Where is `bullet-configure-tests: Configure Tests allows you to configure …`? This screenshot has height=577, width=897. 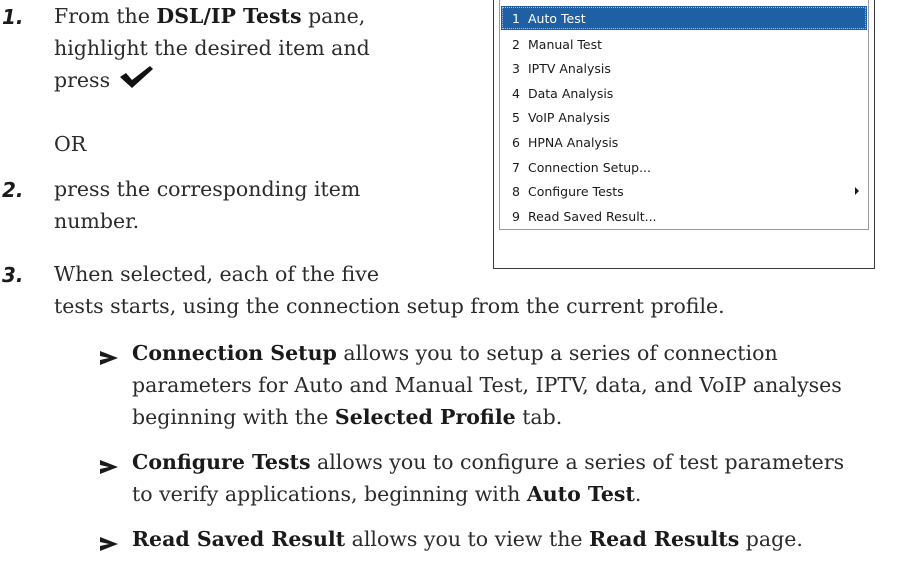
bullet-configure-tests: Configure Tests allows you to configure … is located at coordinates (488, 478).